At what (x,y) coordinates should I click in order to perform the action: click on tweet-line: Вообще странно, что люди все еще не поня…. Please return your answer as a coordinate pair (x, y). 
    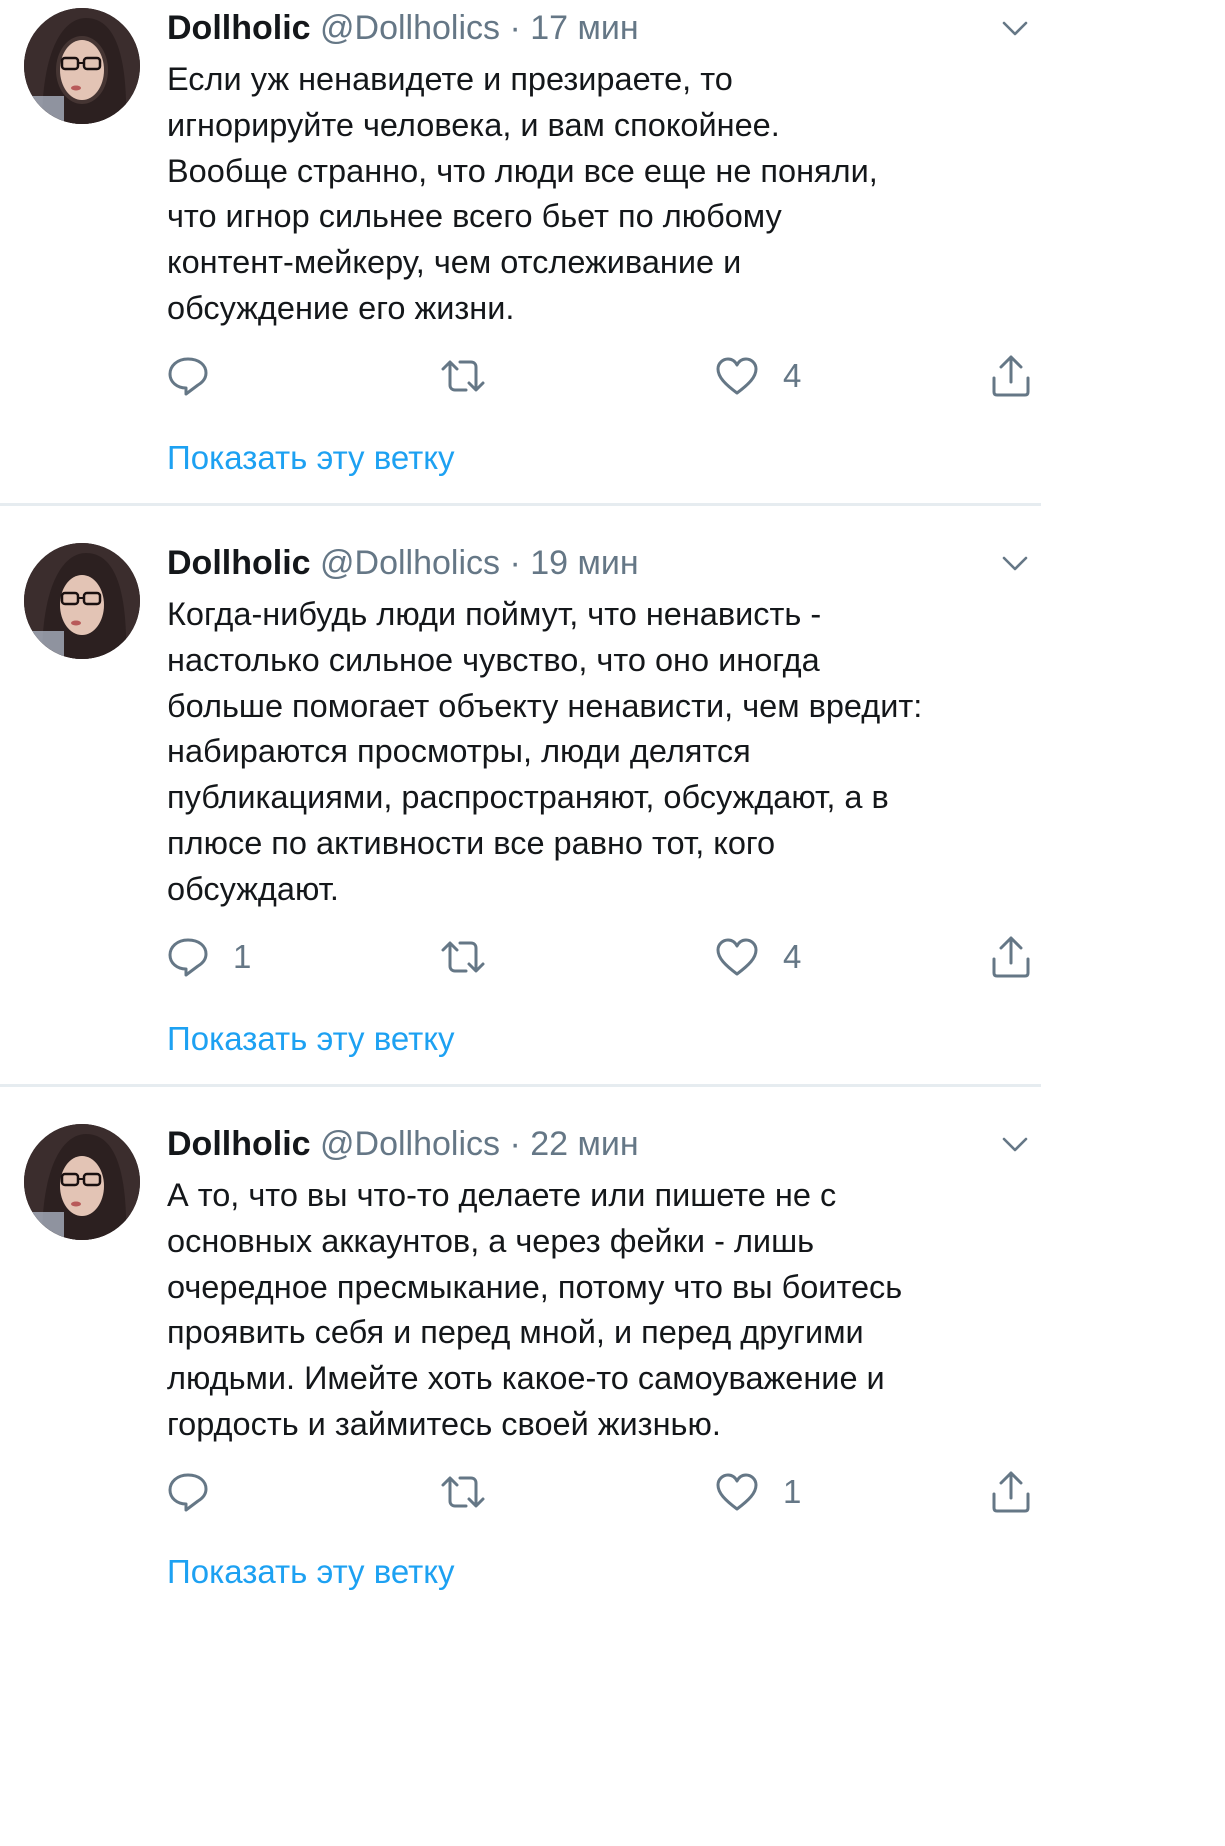
    Looking at the image, I should click on (522, 170).